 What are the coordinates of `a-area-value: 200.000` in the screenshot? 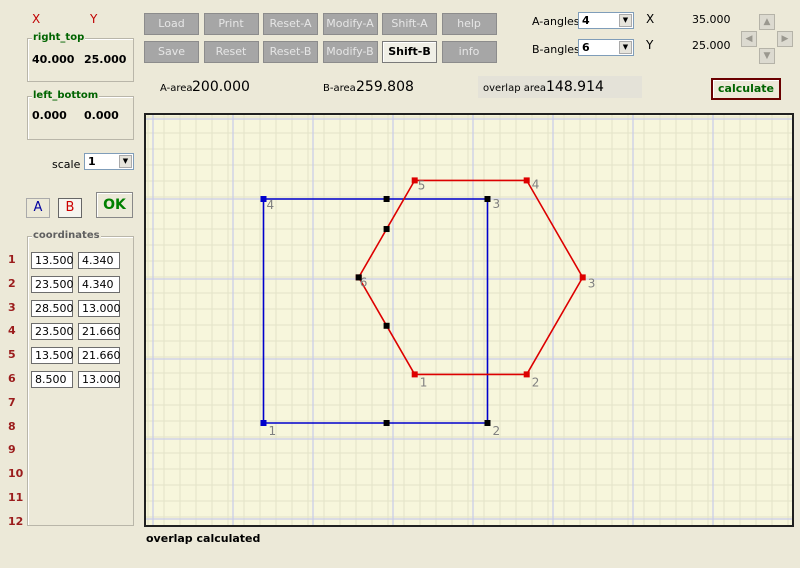 It's located at (221, 87).